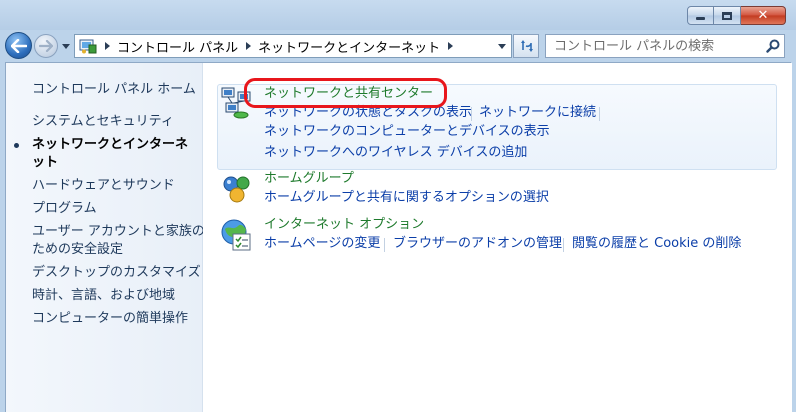 This screenshot has height=412, width=796. Describe the element at coordinates (114, 90) in the screenshot. I see `sidebar-item-control-panel-home: コントロール パネル ホーム` at that location.